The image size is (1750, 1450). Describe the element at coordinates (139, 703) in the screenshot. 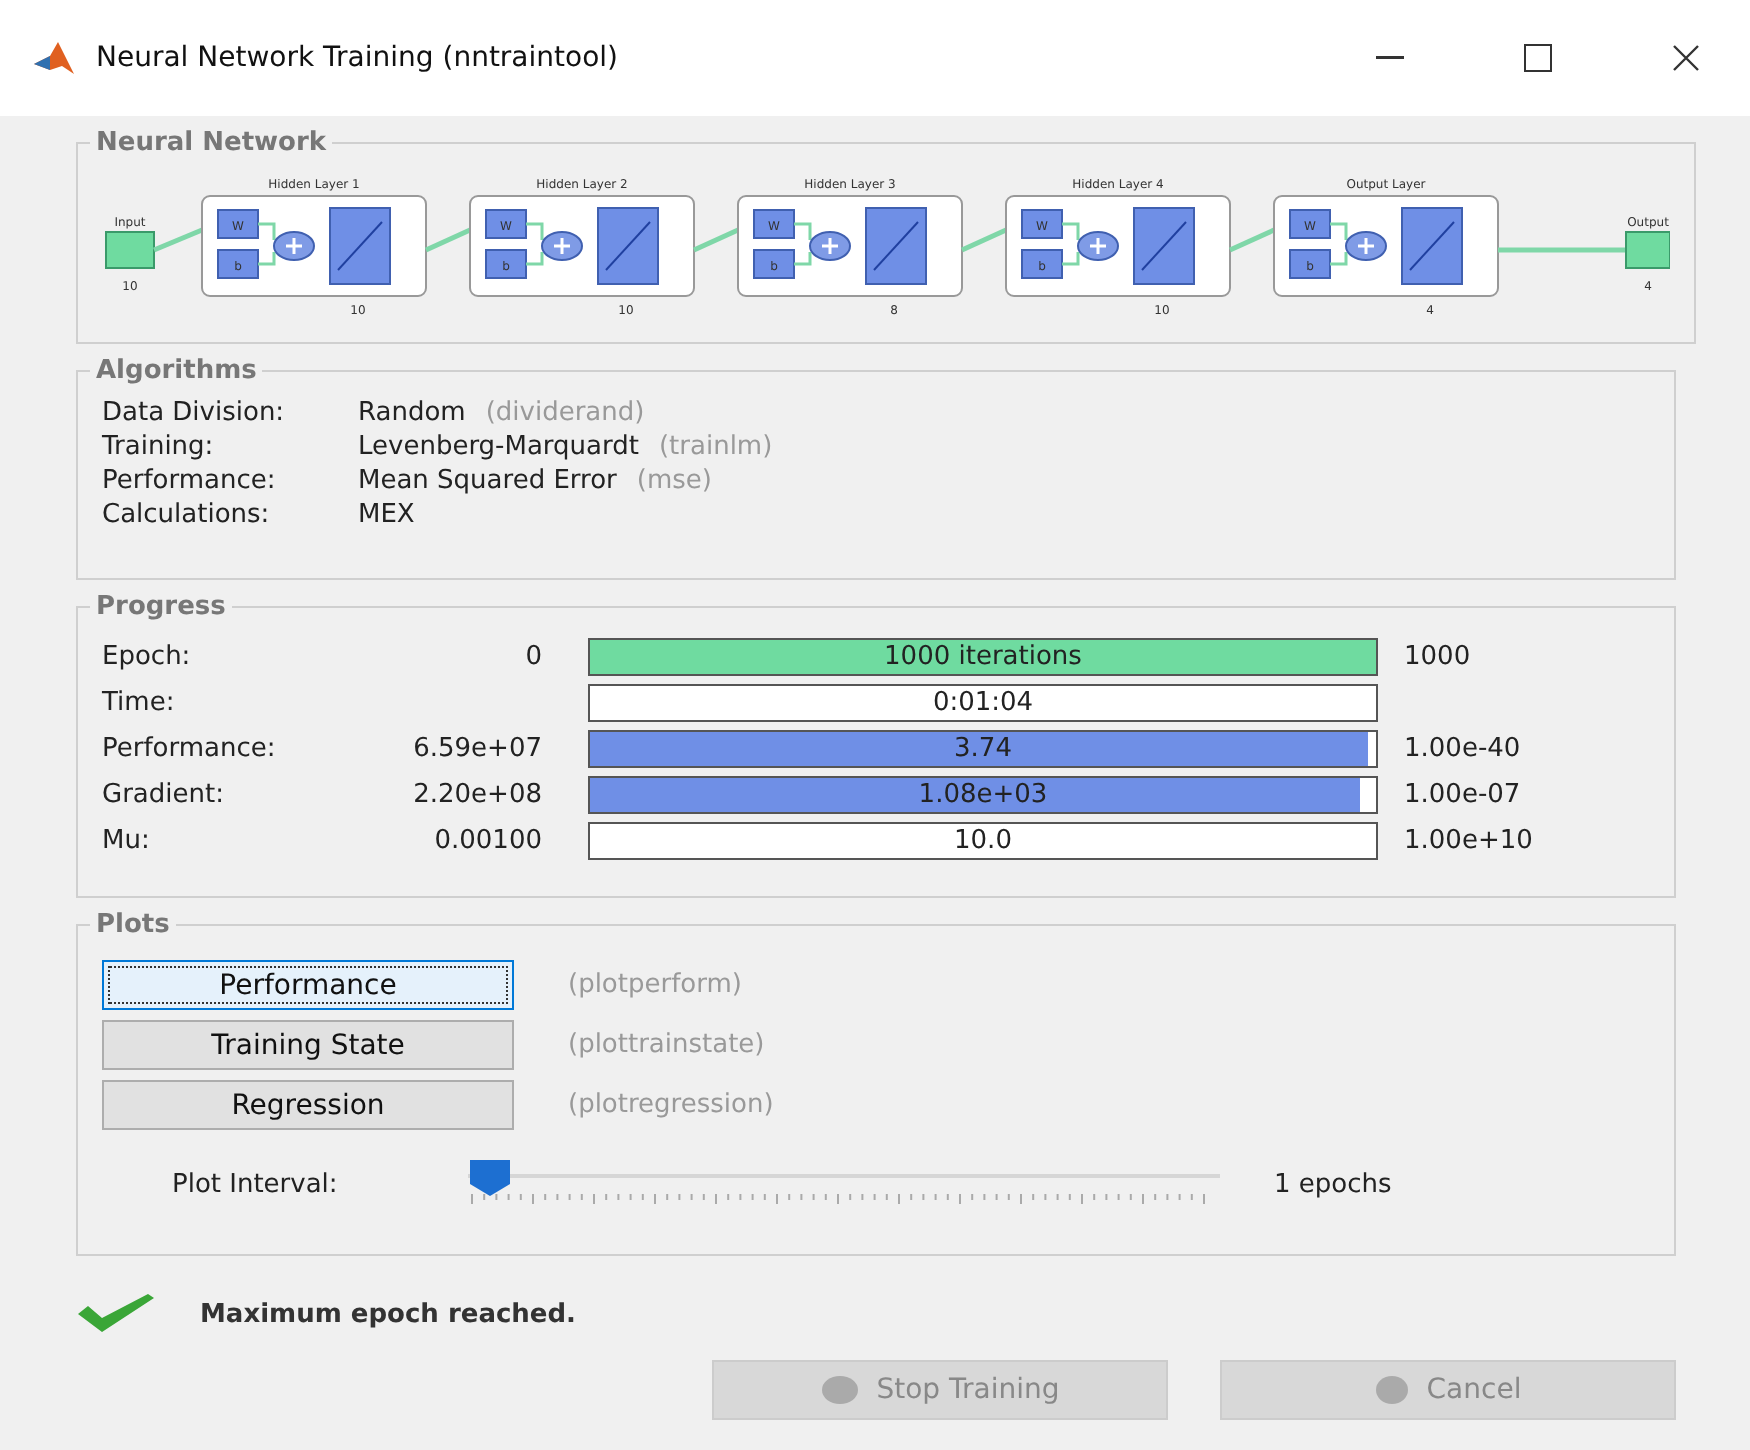

I see `progress-label: Time:` at that location.